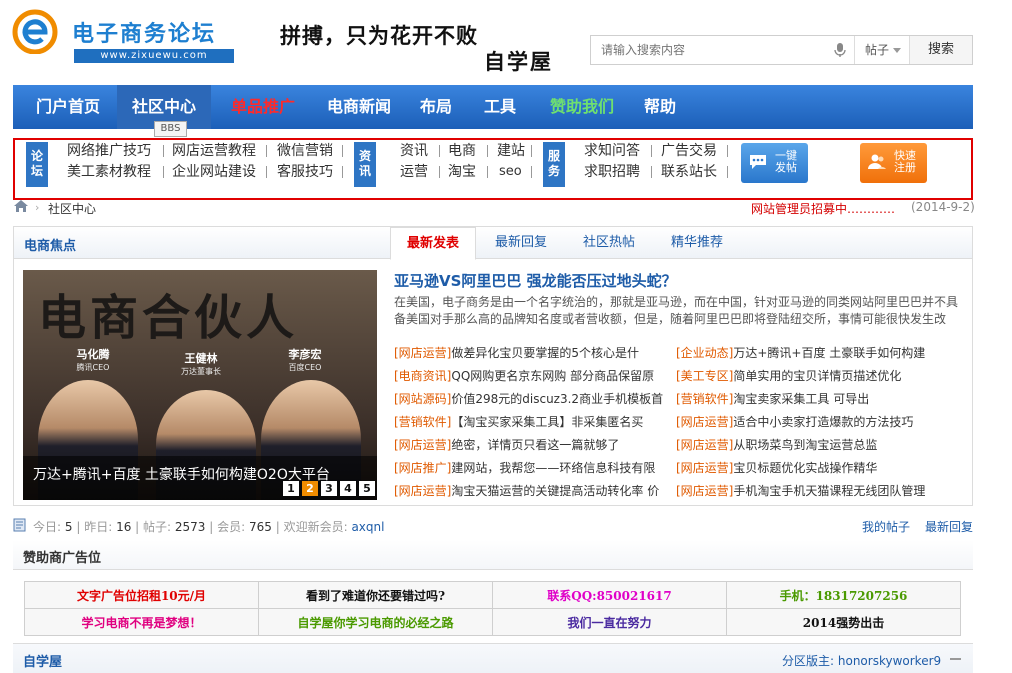  I want to click on news-item: [营销软件]淘宝卖家采集工具 可导出, so click(772, 399).